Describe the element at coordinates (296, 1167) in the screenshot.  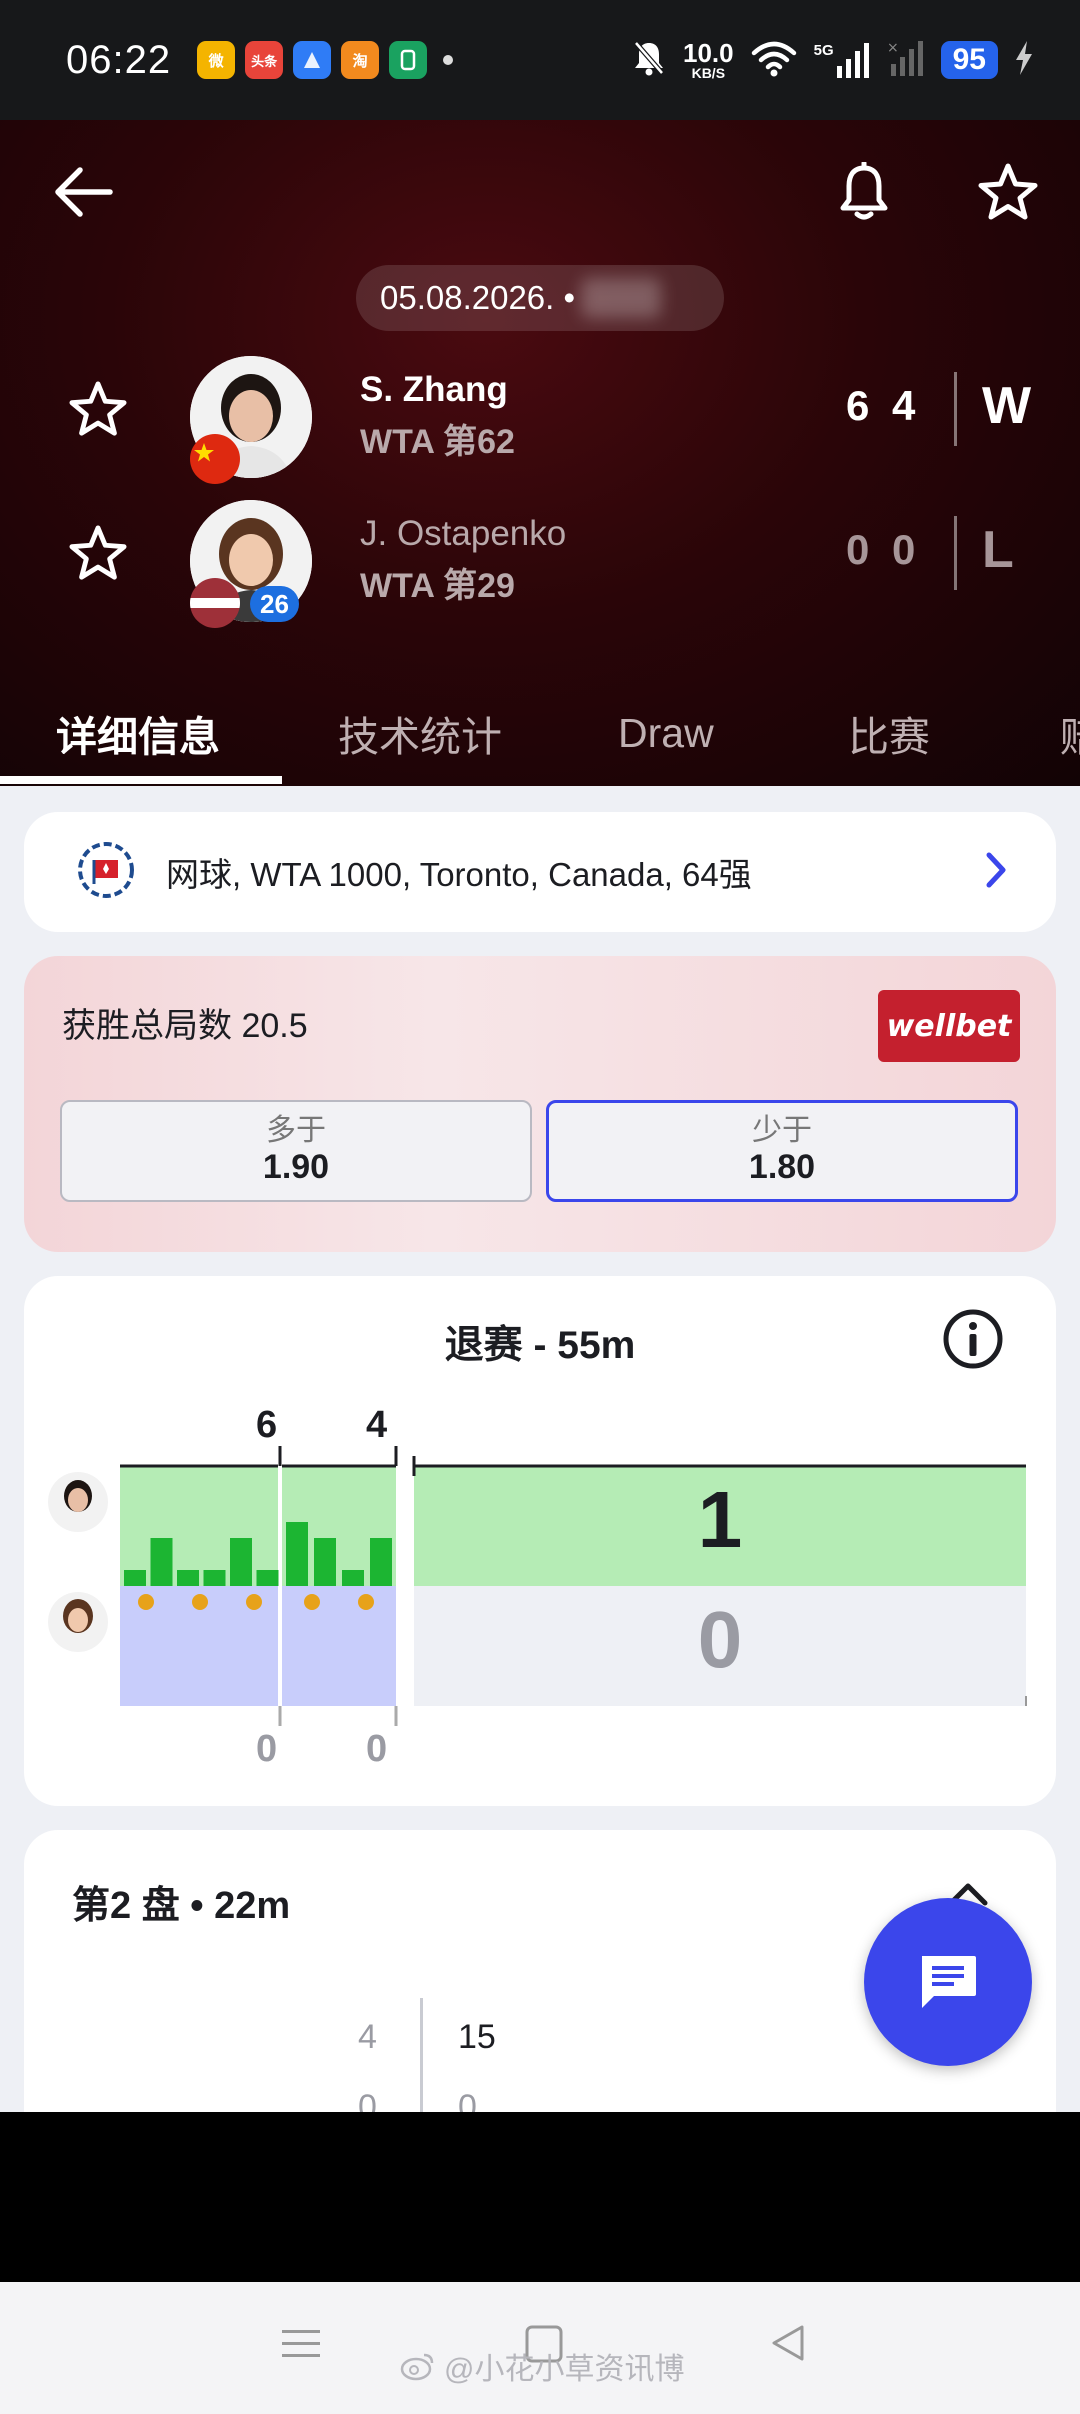
I see `odds-over-value: 1.90` at that location.